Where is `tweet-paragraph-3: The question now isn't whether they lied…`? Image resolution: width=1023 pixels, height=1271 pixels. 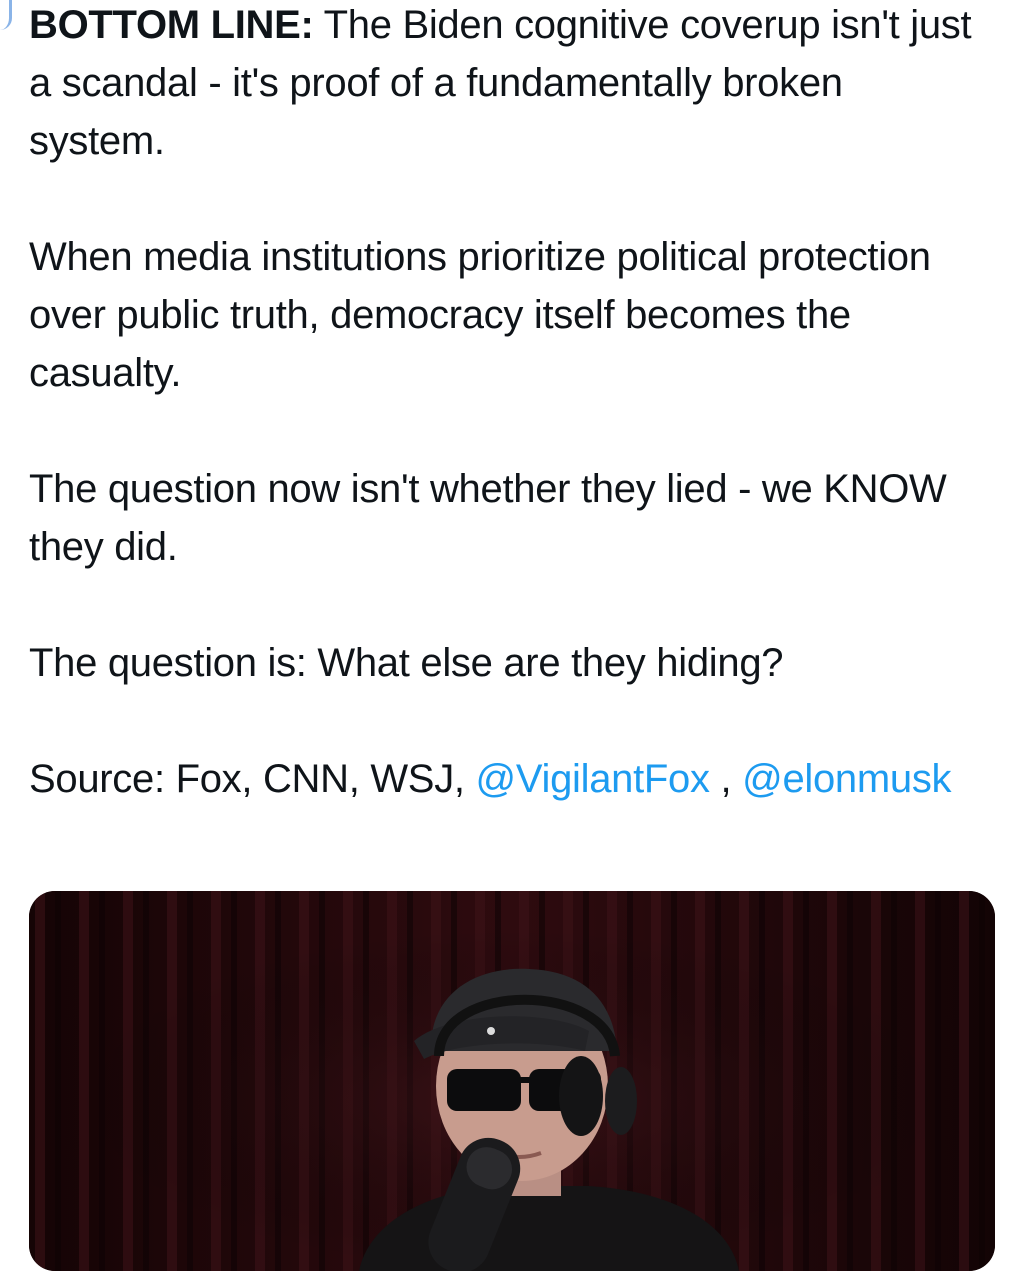
tweet-paragraph-3: The question now isn't whether they lied… is located at coordinates (488, 518).